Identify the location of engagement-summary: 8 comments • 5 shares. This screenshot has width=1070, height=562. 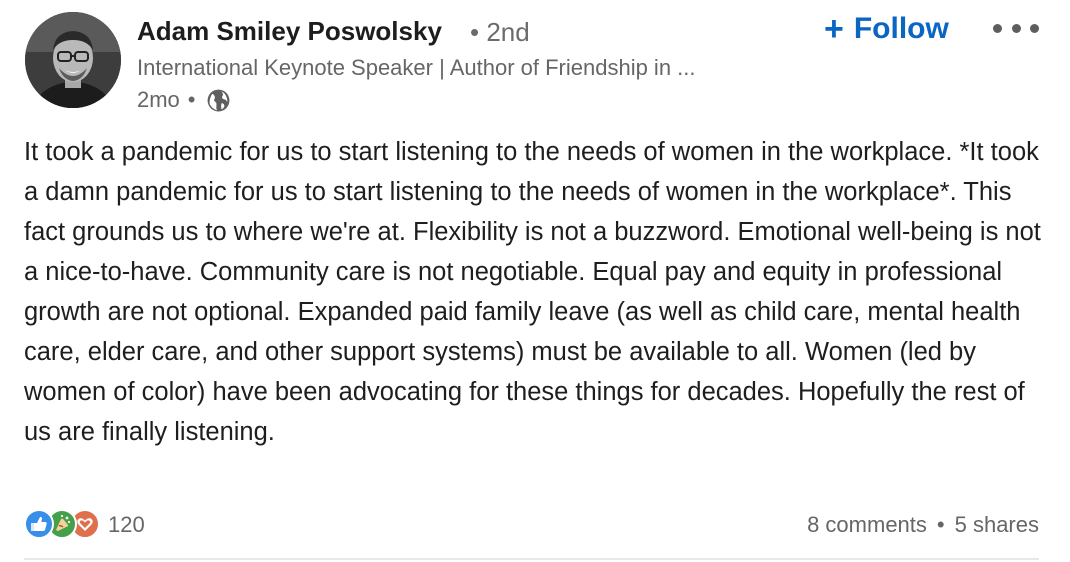
(923, 525).